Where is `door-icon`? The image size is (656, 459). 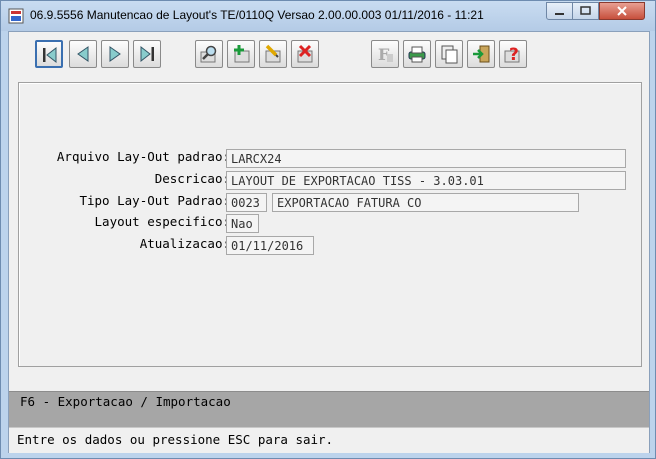
door-icon is located at coordinates (481, 54).